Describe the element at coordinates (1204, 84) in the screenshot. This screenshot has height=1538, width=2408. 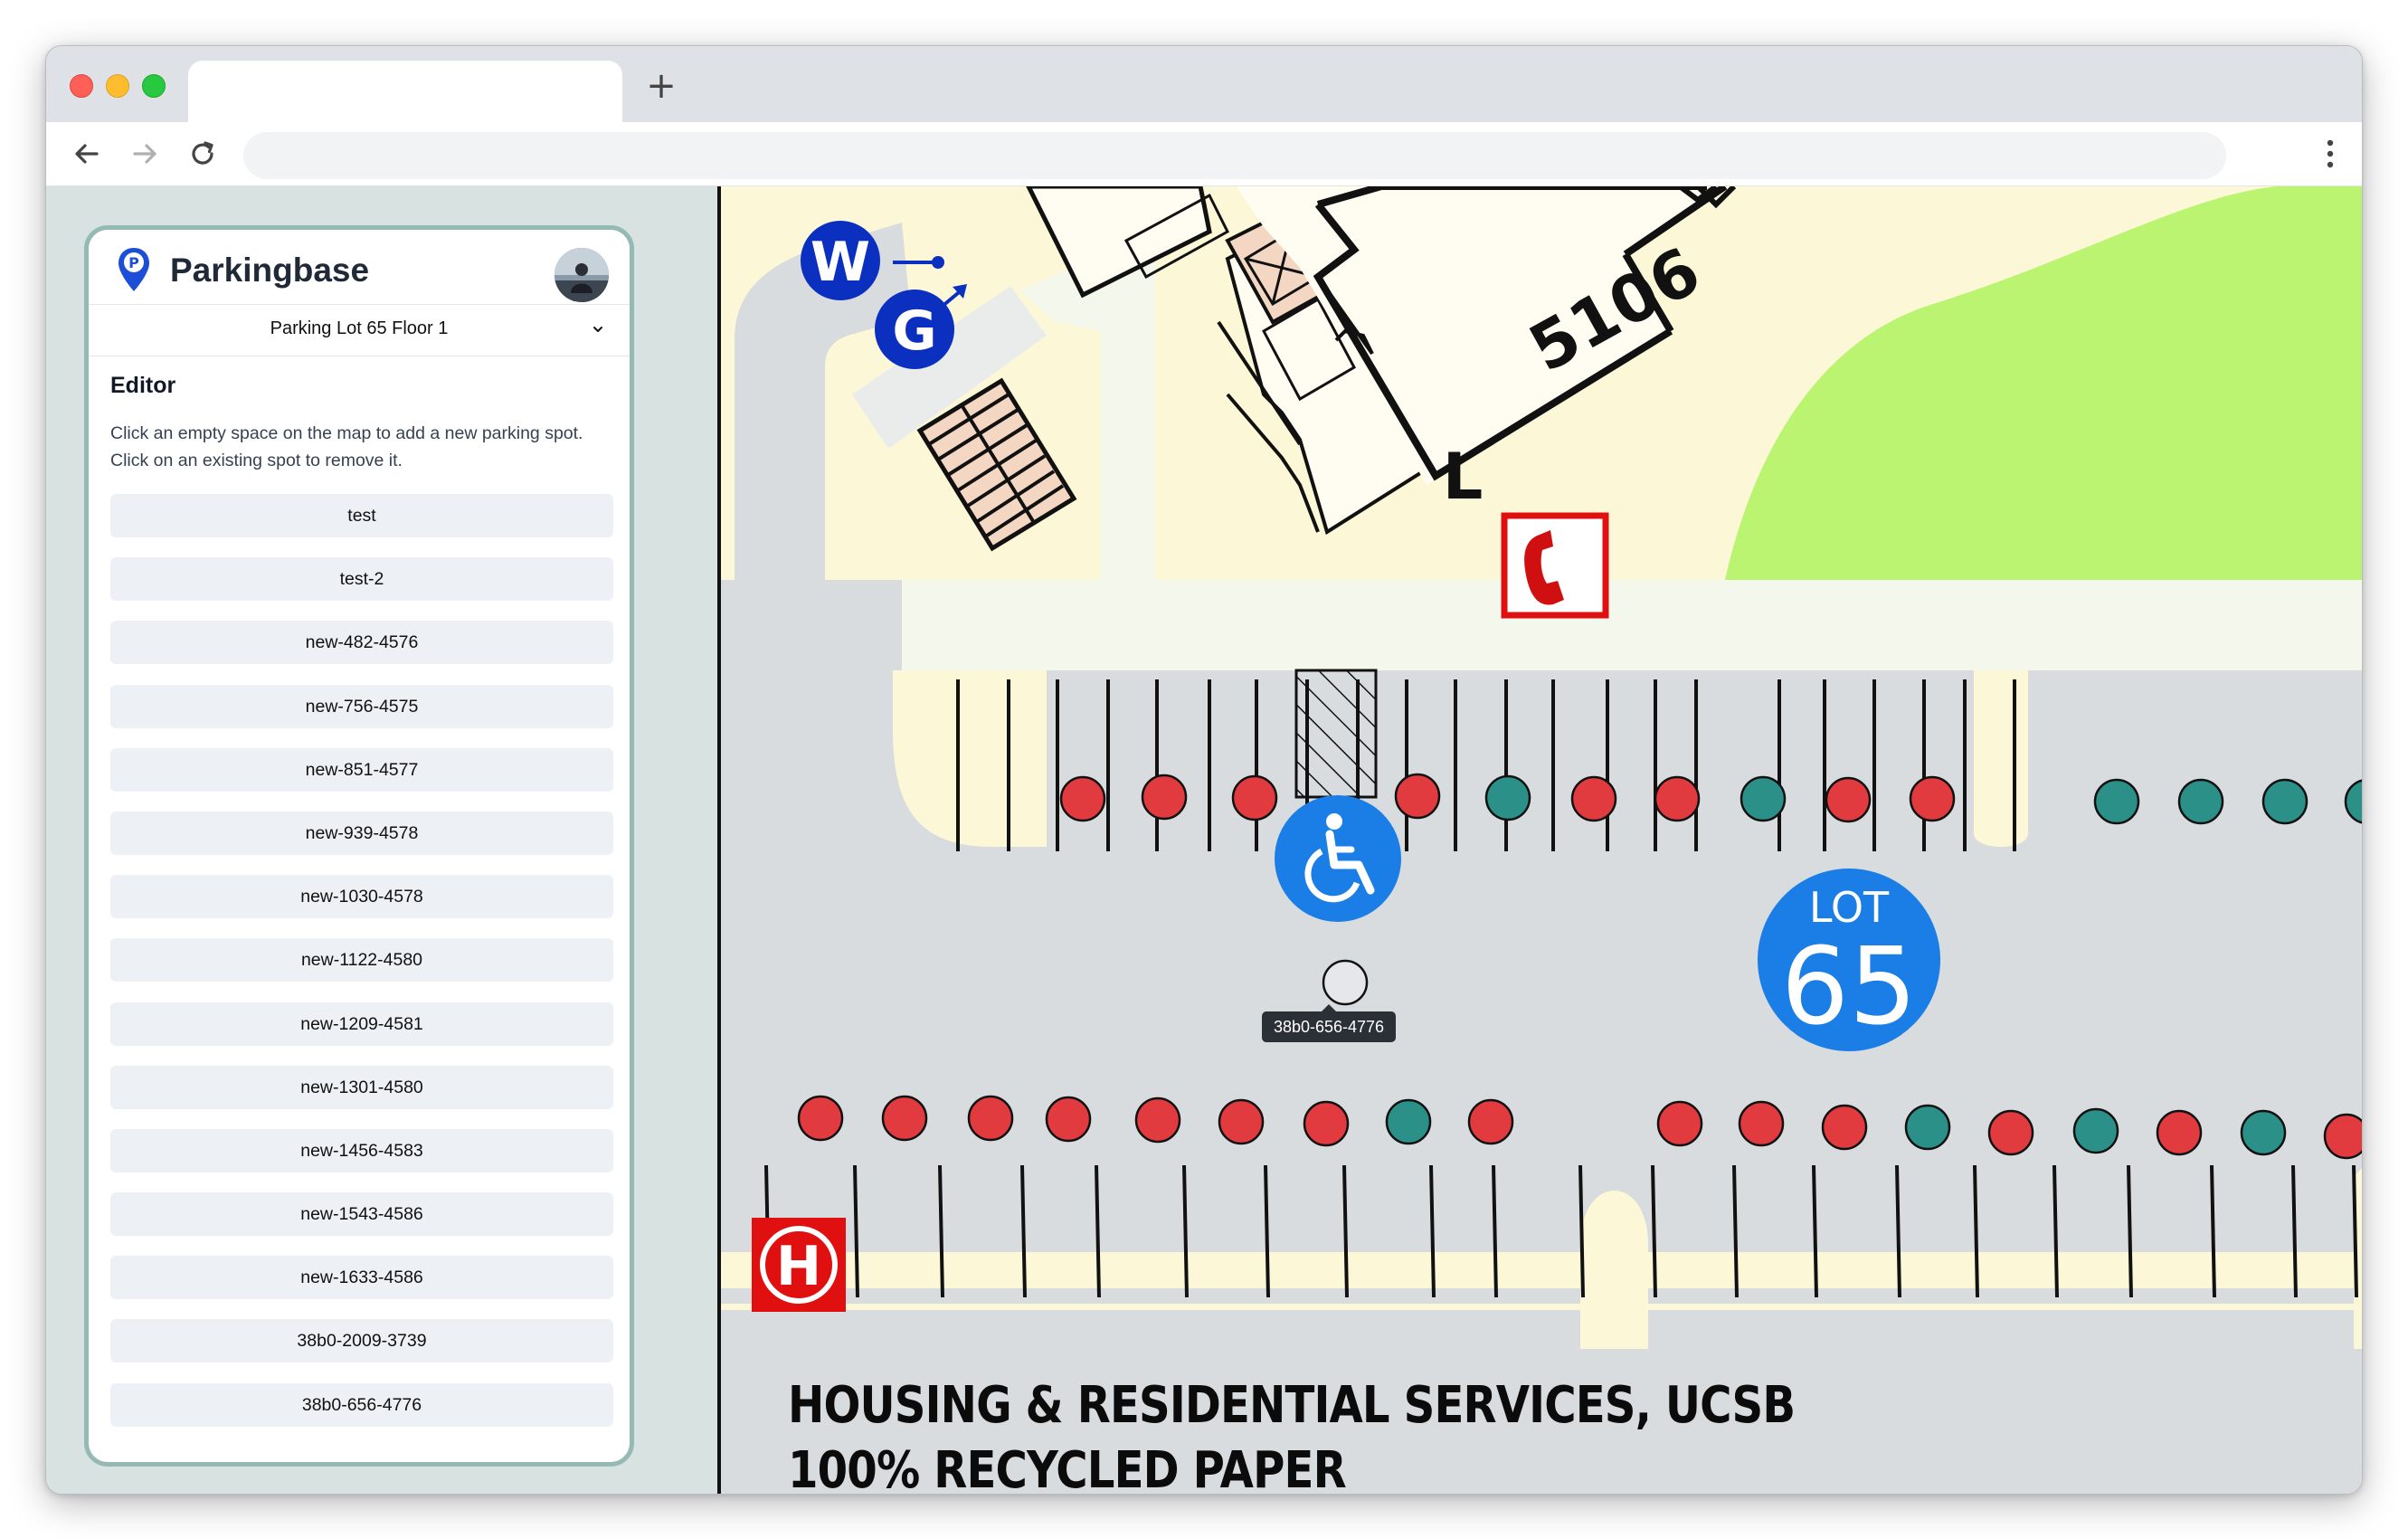
I see `browser-titlebar: +` at that location.